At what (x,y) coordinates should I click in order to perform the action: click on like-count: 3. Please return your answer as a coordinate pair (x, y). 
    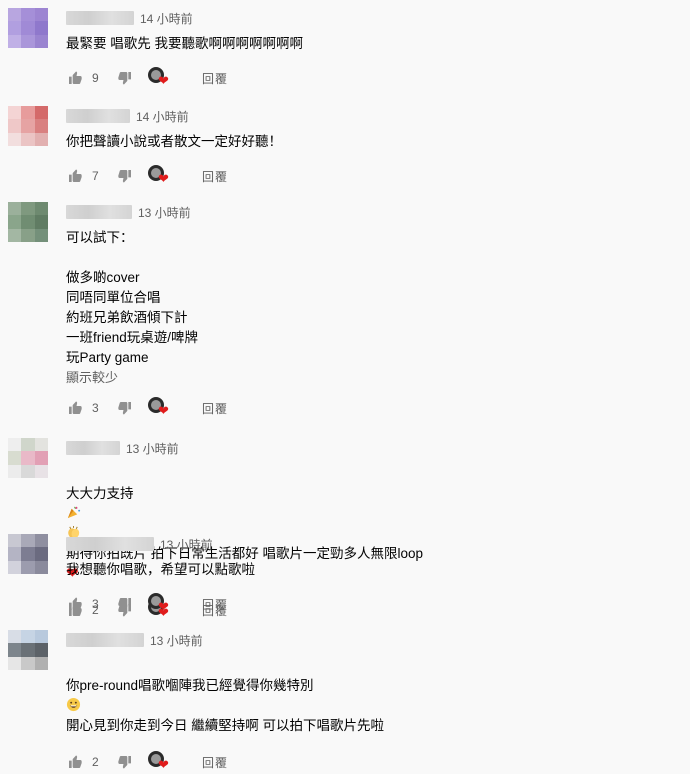
    Looking at the image, I should click on (95, 604).